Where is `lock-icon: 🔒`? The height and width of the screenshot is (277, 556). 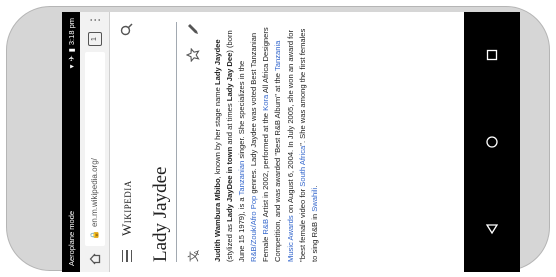 lock-icon: 🔒 is located at coordinates (94, 235).